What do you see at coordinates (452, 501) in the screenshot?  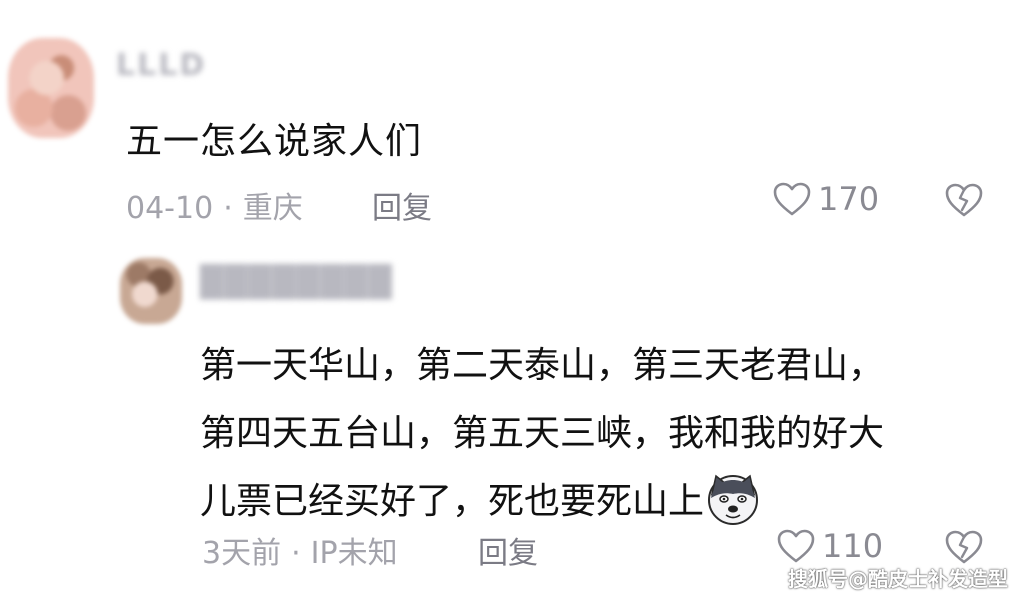 I see `comment-line-text: 儿票已经买好了，死也要死山上` at bounding box center [452, 501].